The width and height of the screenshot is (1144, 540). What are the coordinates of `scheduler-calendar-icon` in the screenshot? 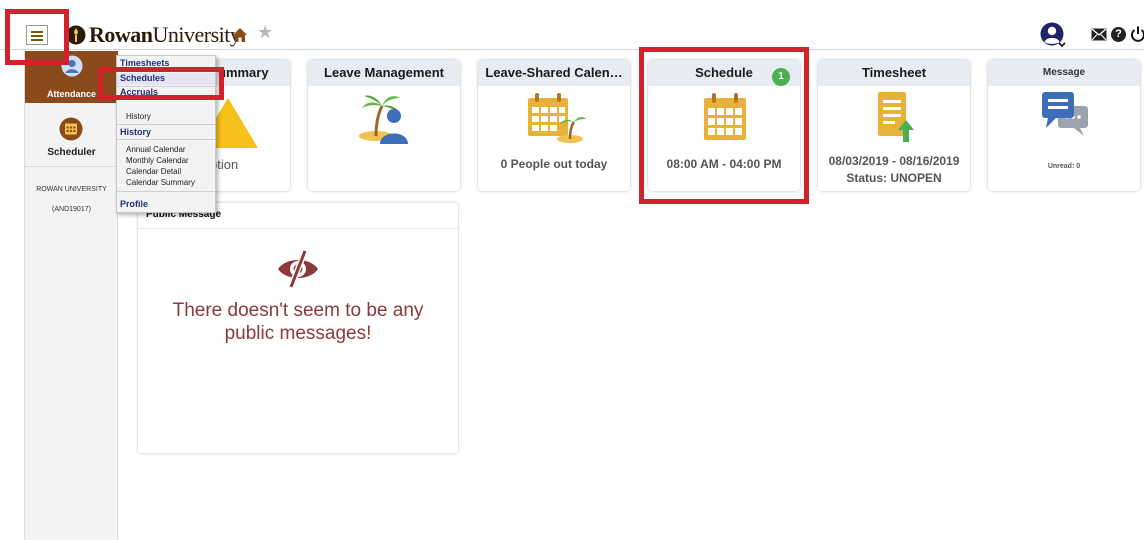 It's located at (71, 129).